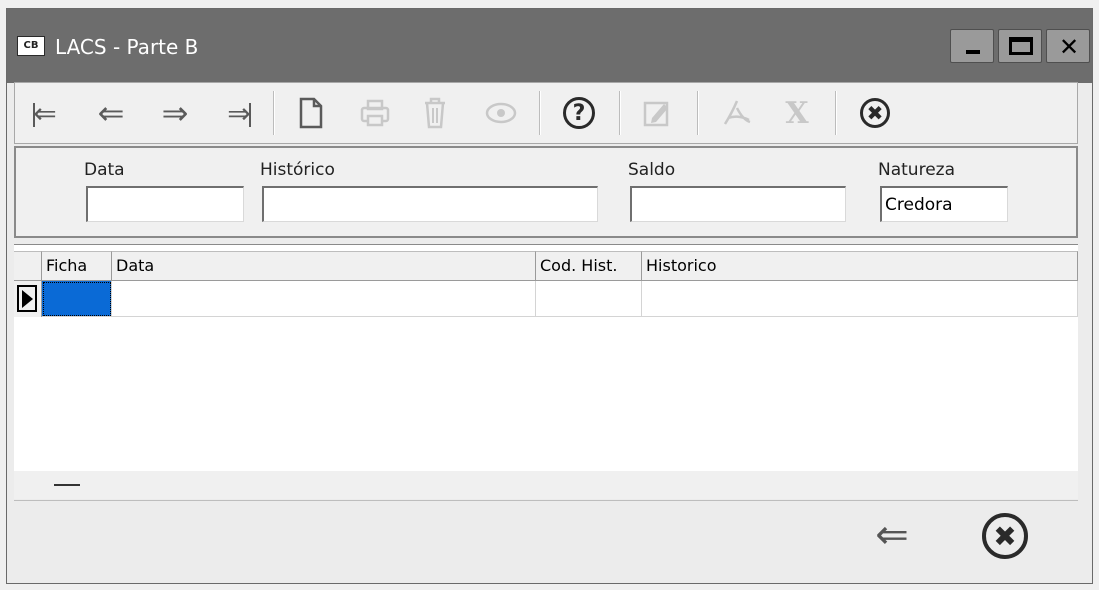 This screenshot has width=1099, height=590. I want to click on edit-icon, so click(656, 114).